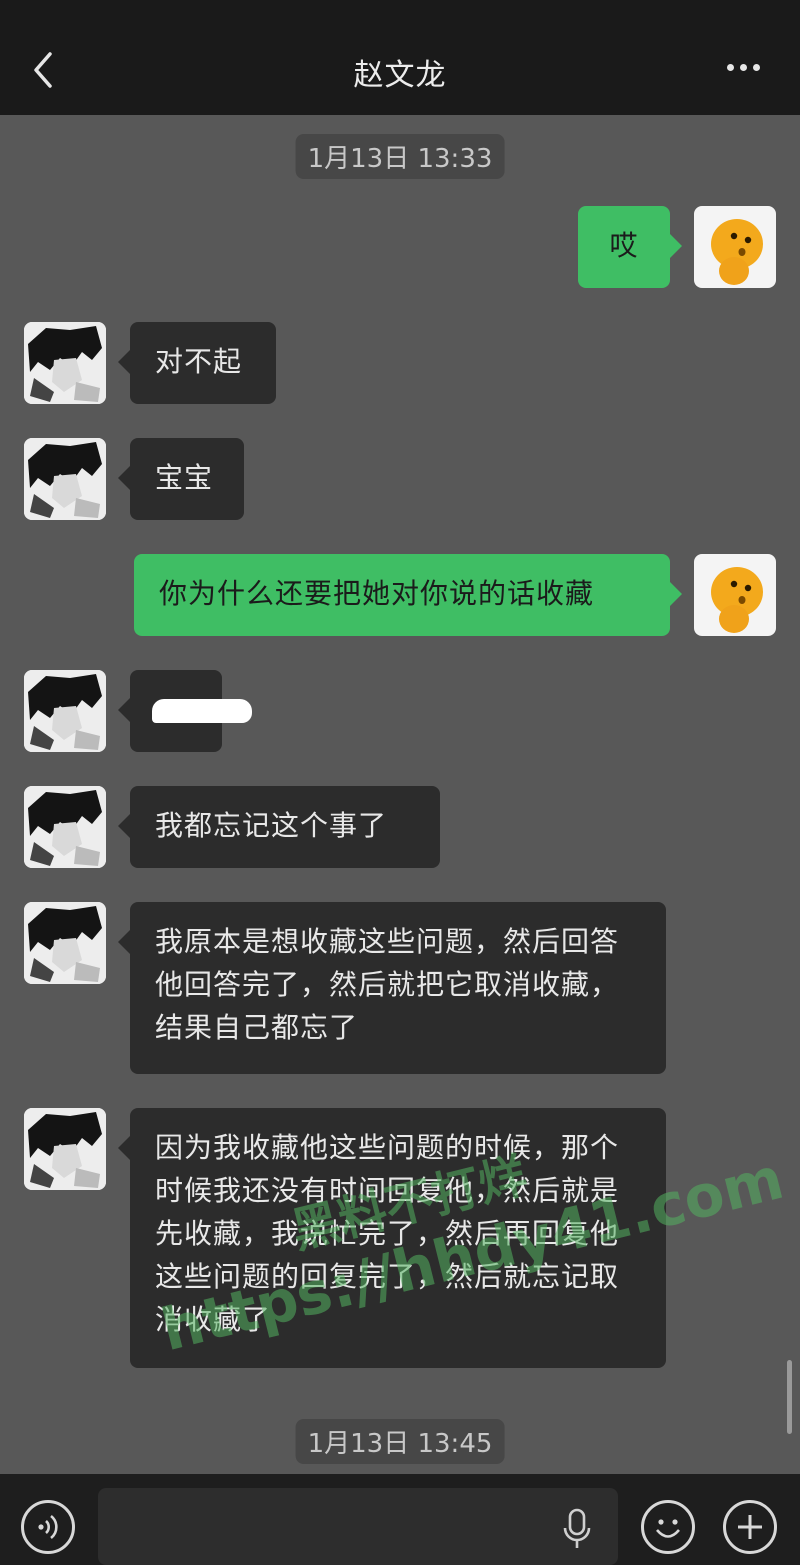 The image size is (800, 1565). What do you see at coordinates (747, 70) in the screenshot?
I see `more-dots-icon` at bounding box center [747, 70].